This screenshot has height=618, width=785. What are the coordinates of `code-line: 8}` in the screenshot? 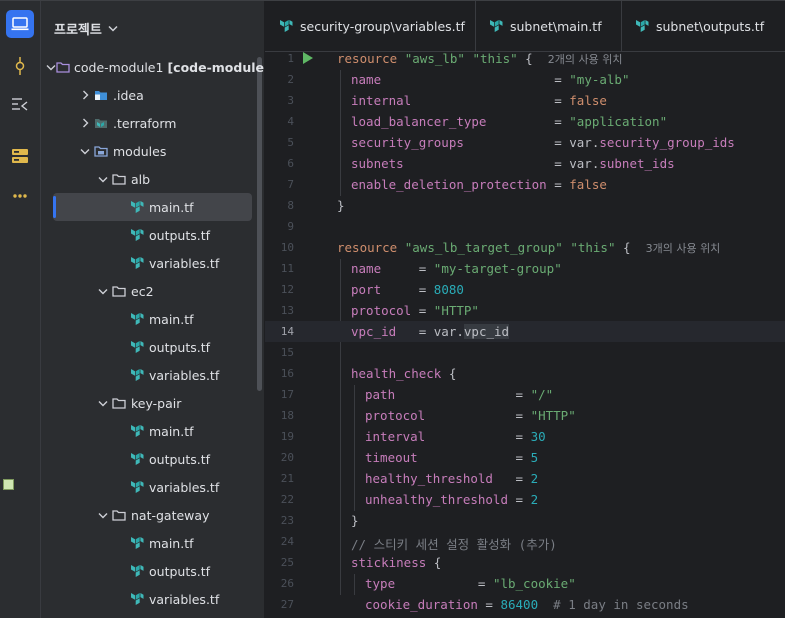 It's located at (525, 205).